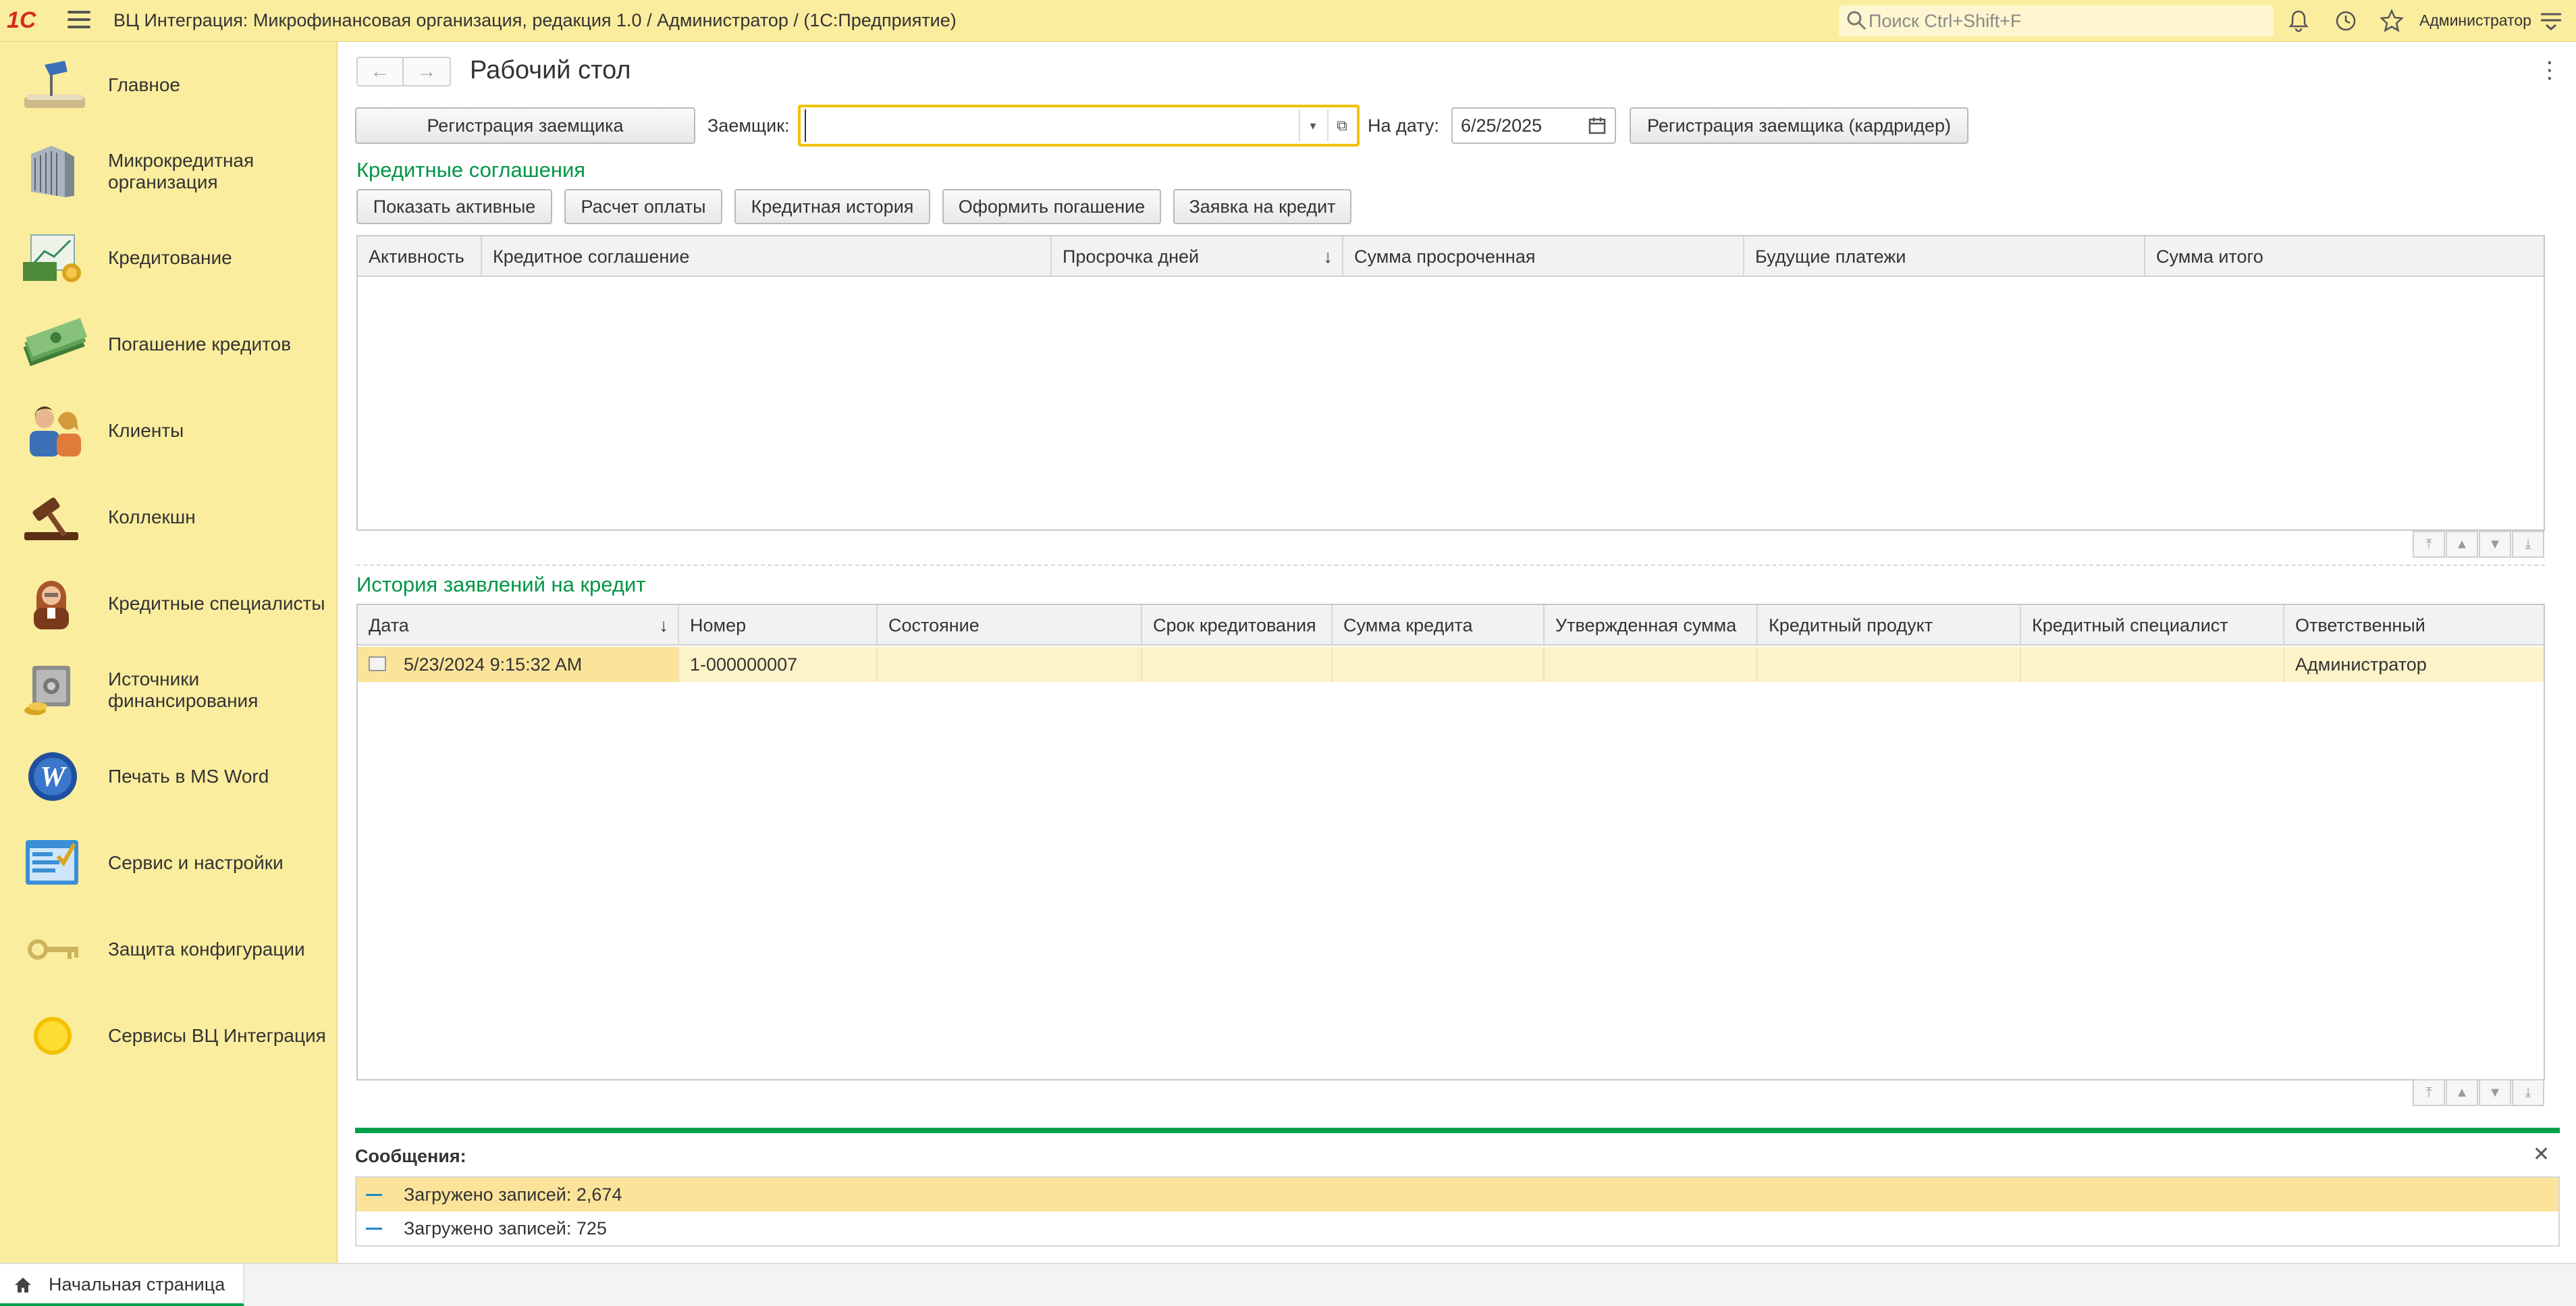 The width and height of the screenshot is (2576, 1306). I want to click on col-number: Номер, so click(778, 625).